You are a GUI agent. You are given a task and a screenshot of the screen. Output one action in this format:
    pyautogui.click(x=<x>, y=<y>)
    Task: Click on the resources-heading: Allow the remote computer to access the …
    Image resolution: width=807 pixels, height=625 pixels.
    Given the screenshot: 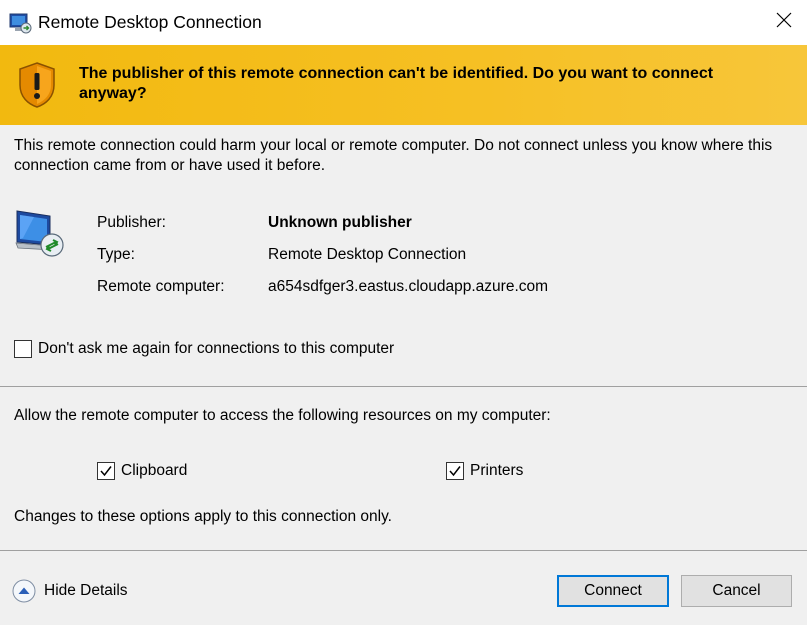 What is the action you would take?
    pyautogui.click(x=282, y=415)
    